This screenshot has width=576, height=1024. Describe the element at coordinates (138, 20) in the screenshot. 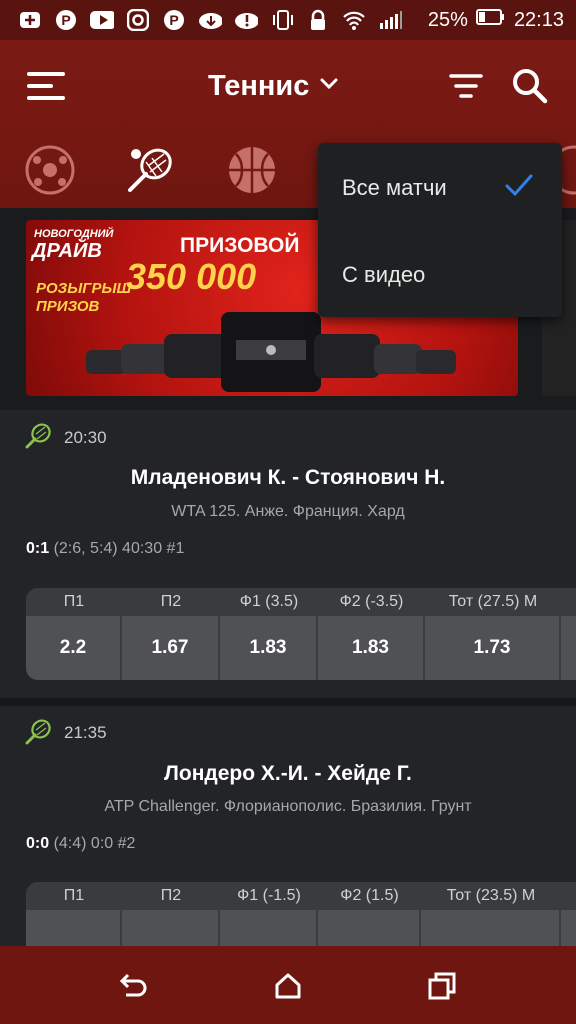

I see `instagram-icon` at that location.